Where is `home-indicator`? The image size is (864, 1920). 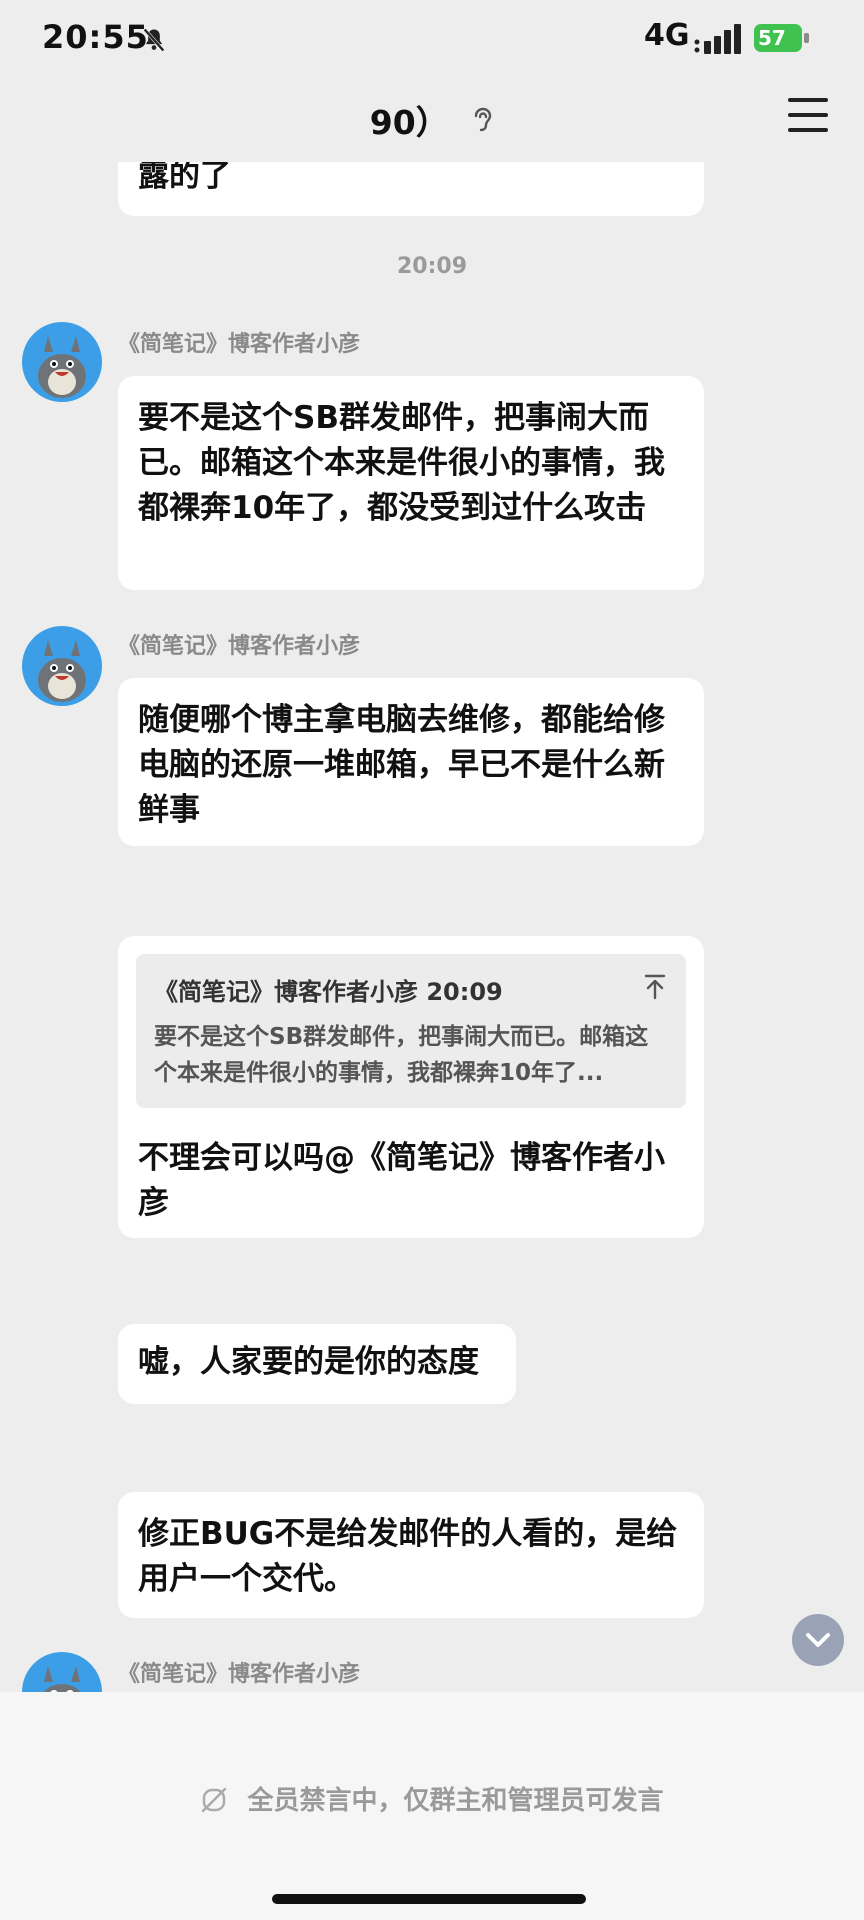
home-indicator is located at coordinates (429, 1899).